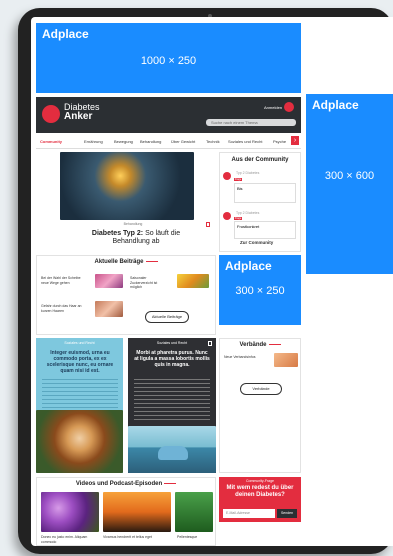  What do you see at coordinates (51, 114) in the screenshot?
I see `logo-icon` at bounding box center [51, 114].